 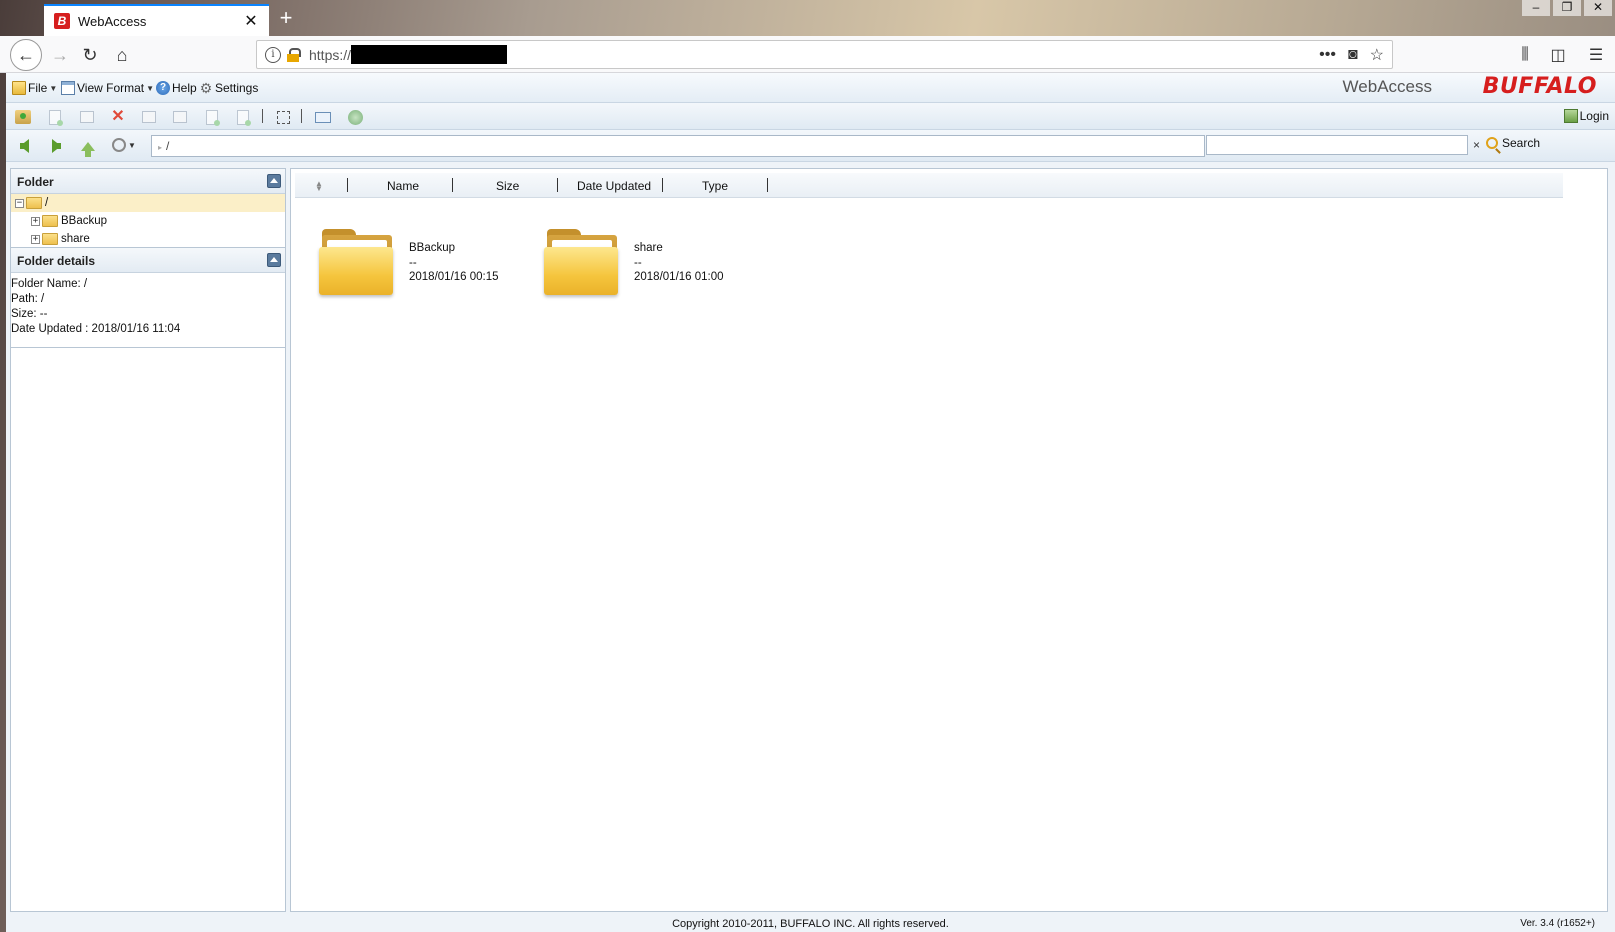 I want to click on new-folder-button, so click(x=87, y=117).